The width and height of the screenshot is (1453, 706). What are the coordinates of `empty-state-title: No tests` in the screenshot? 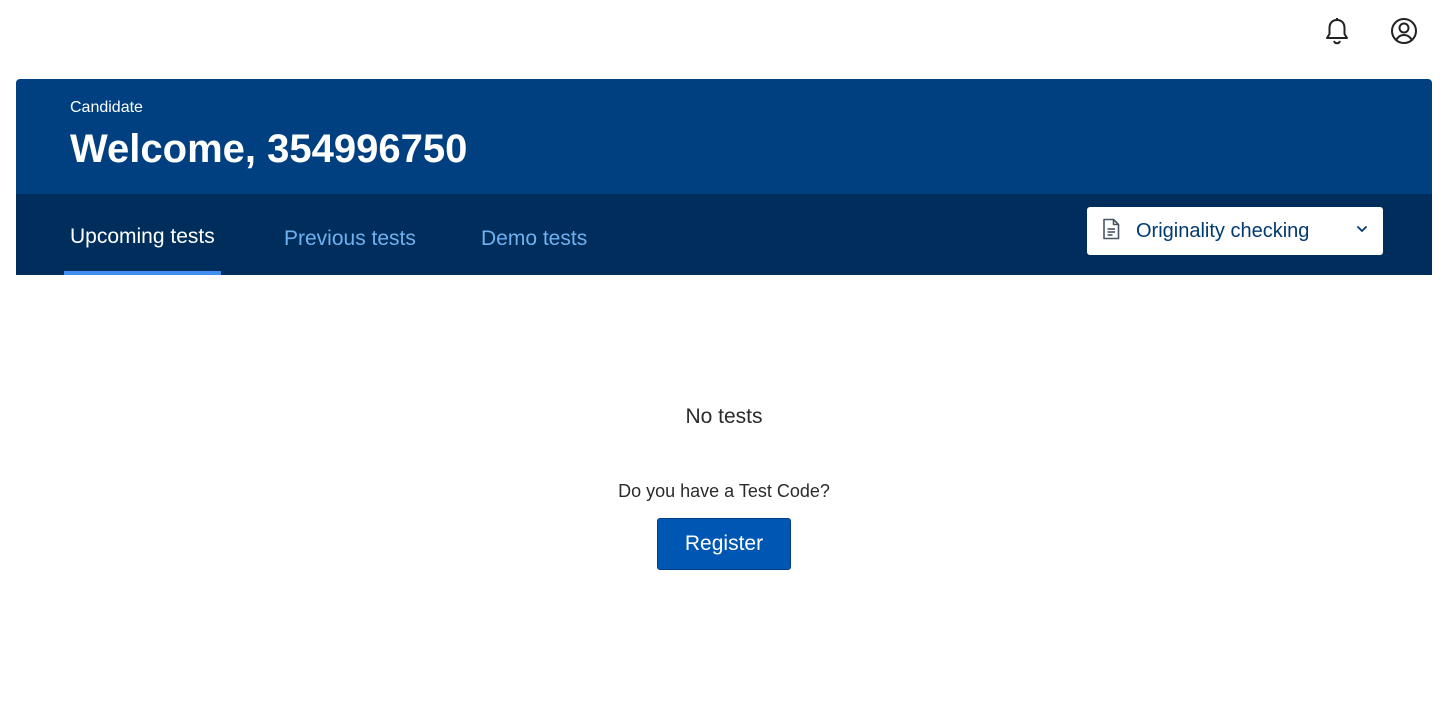 It's located at (724, 416).